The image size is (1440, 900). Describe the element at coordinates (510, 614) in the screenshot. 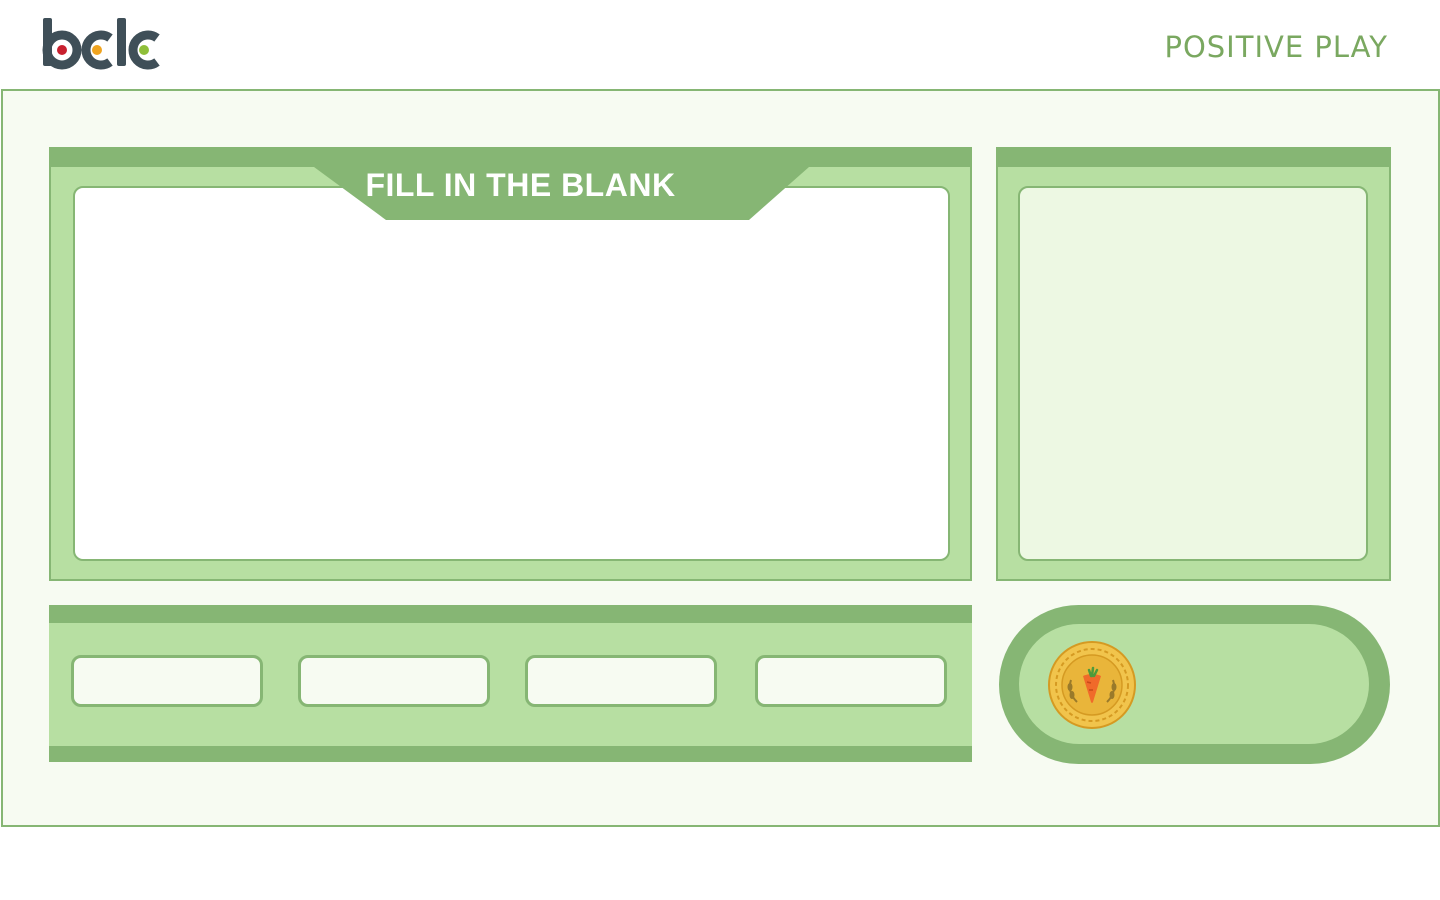

I see `answer-bar-top-band` at that location.